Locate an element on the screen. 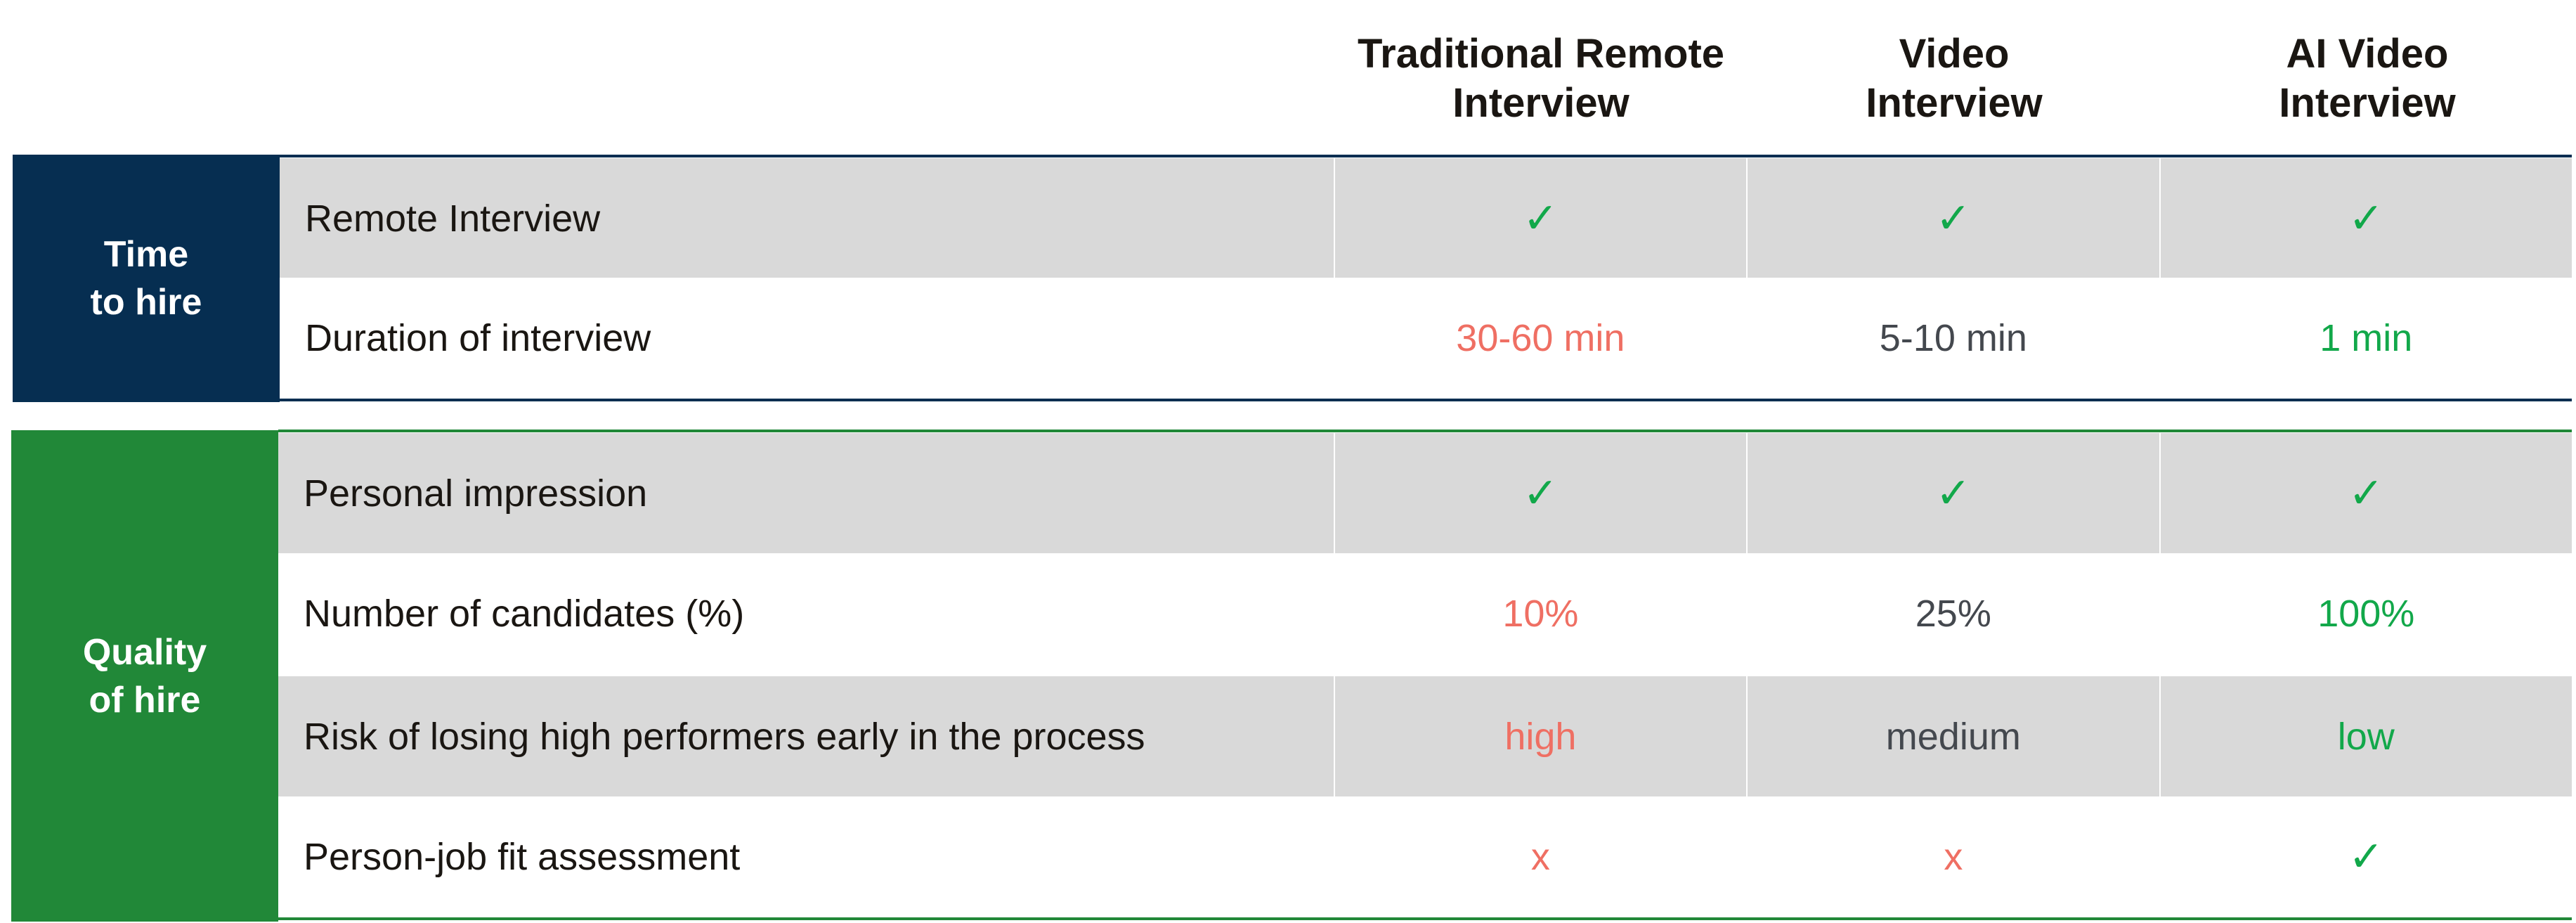 The image size is (2576, 923). cell-value: 5-10 min is located at coordinates (1953, 338).